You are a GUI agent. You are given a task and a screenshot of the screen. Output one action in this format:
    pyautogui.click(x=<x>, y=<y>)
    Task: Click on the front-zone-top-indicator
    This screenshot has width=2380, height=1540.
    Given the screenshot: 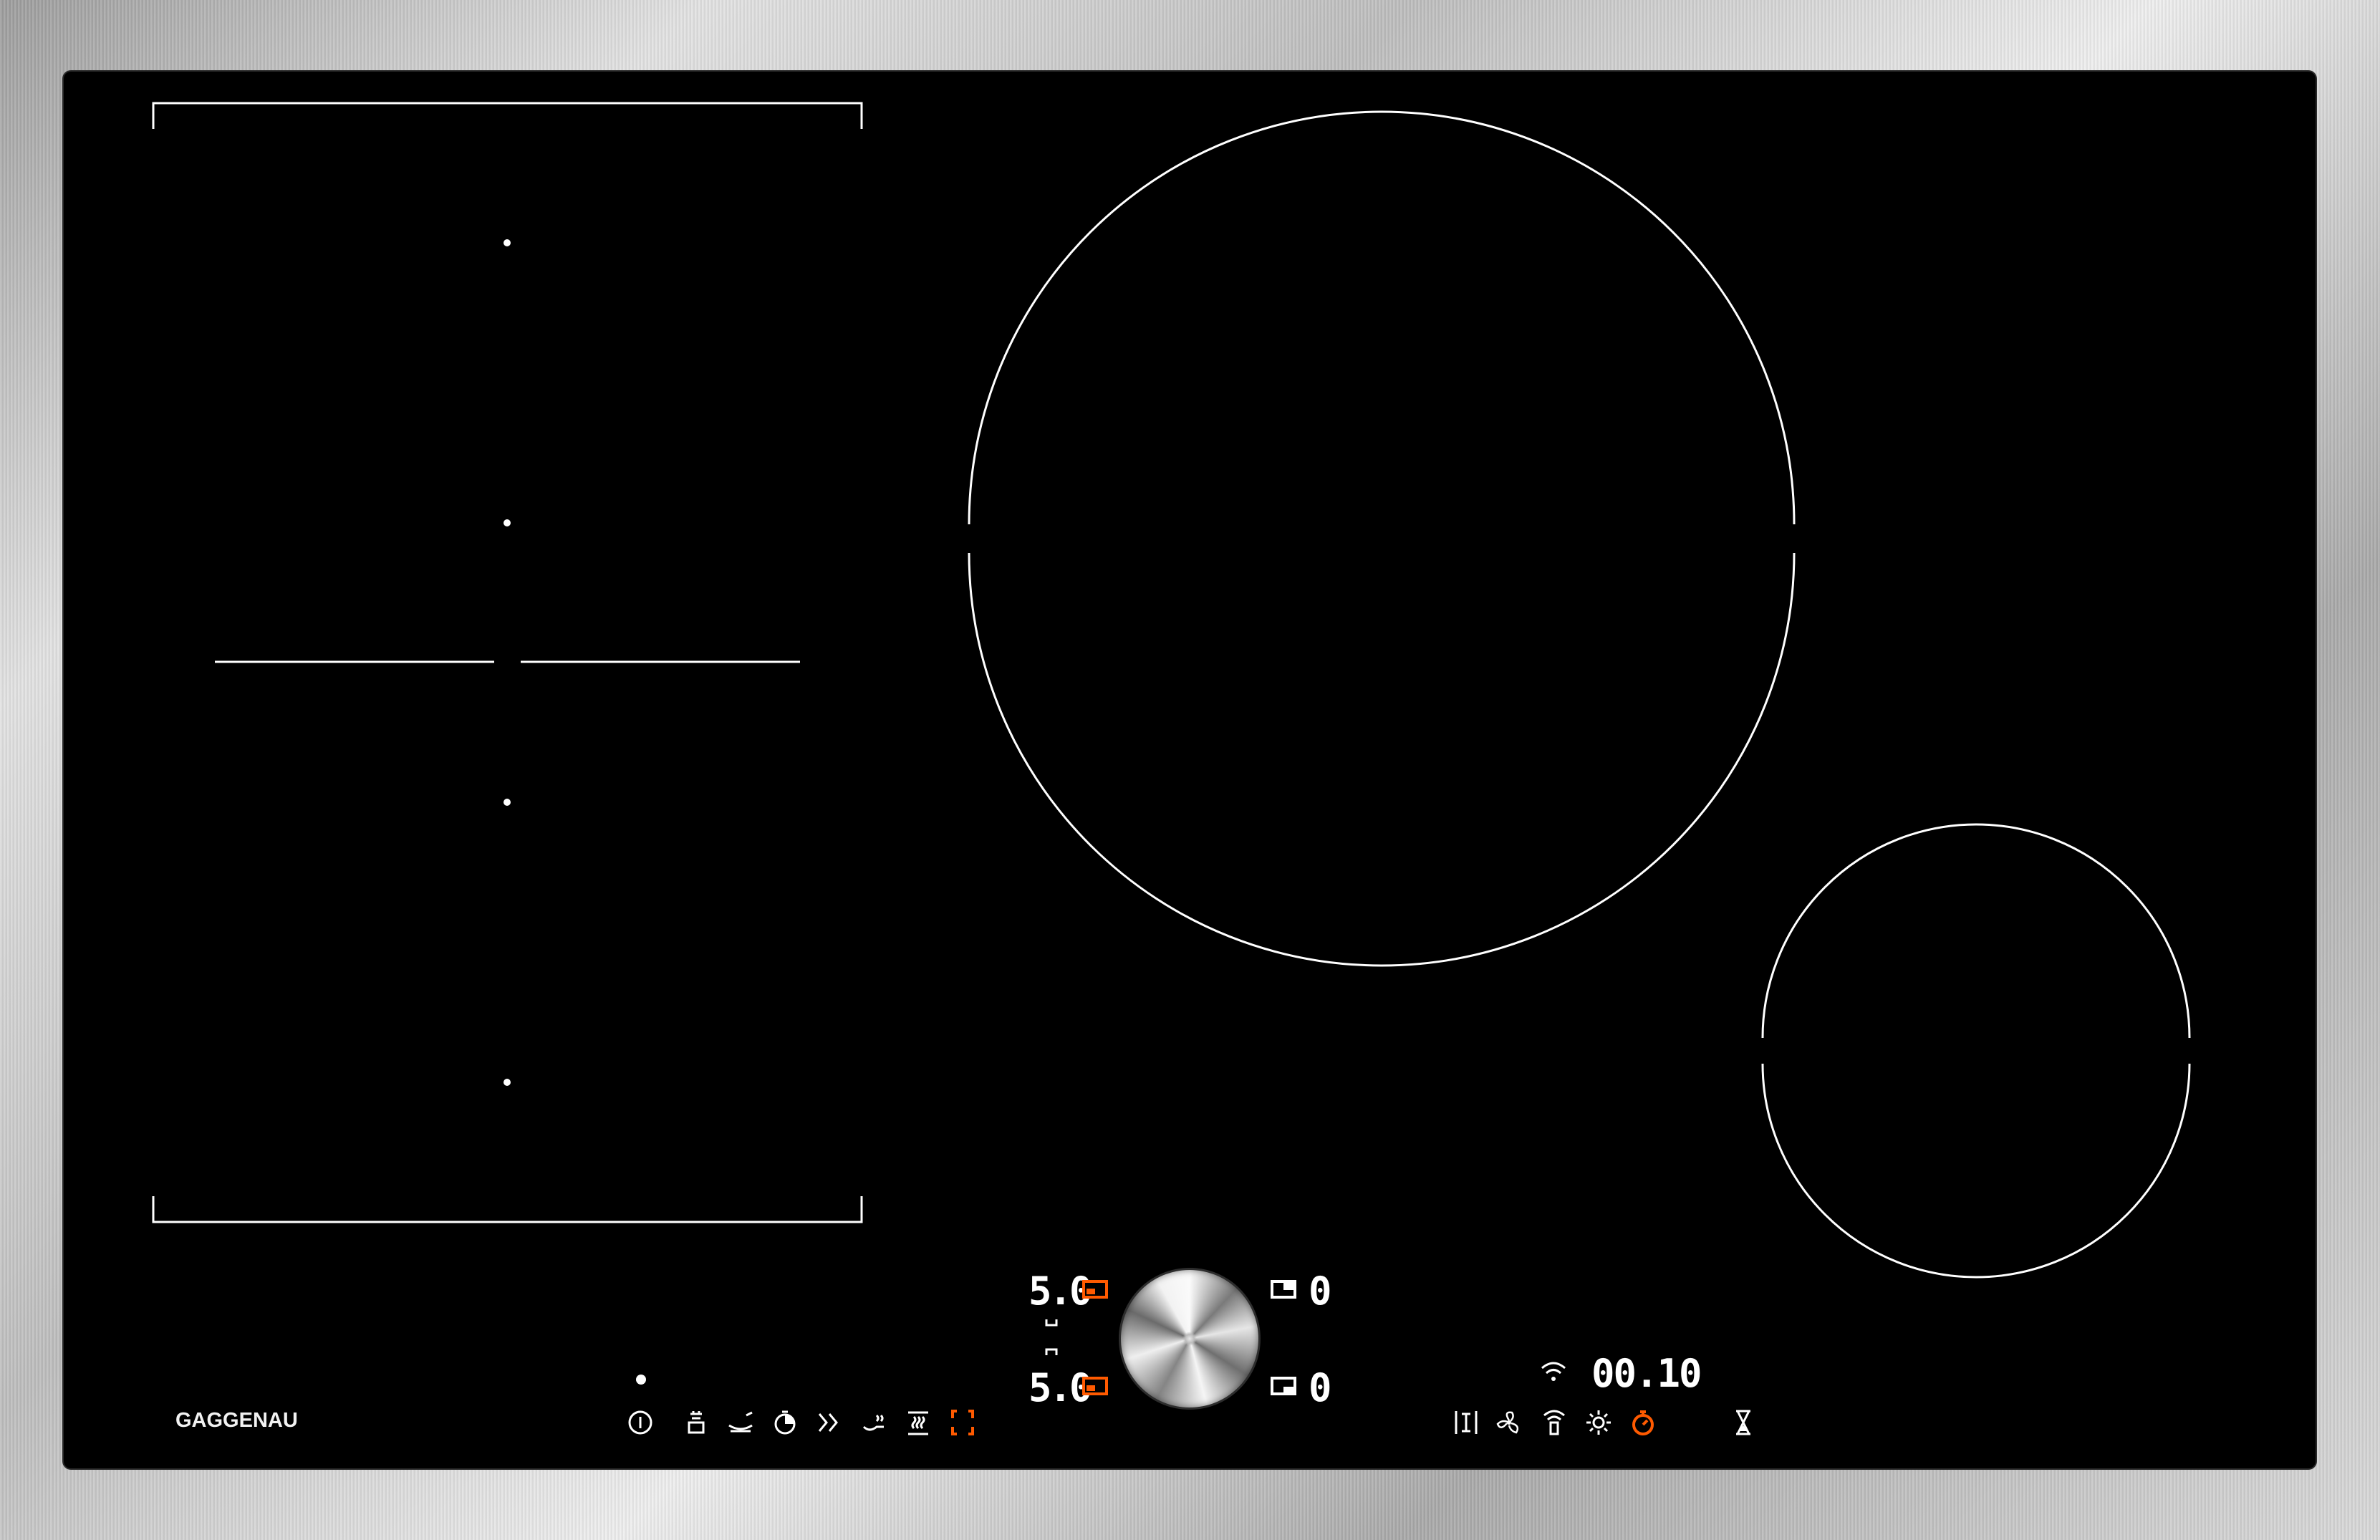 What is the action you would take?
    pyautogui.click(x=1095, y=1289)
    